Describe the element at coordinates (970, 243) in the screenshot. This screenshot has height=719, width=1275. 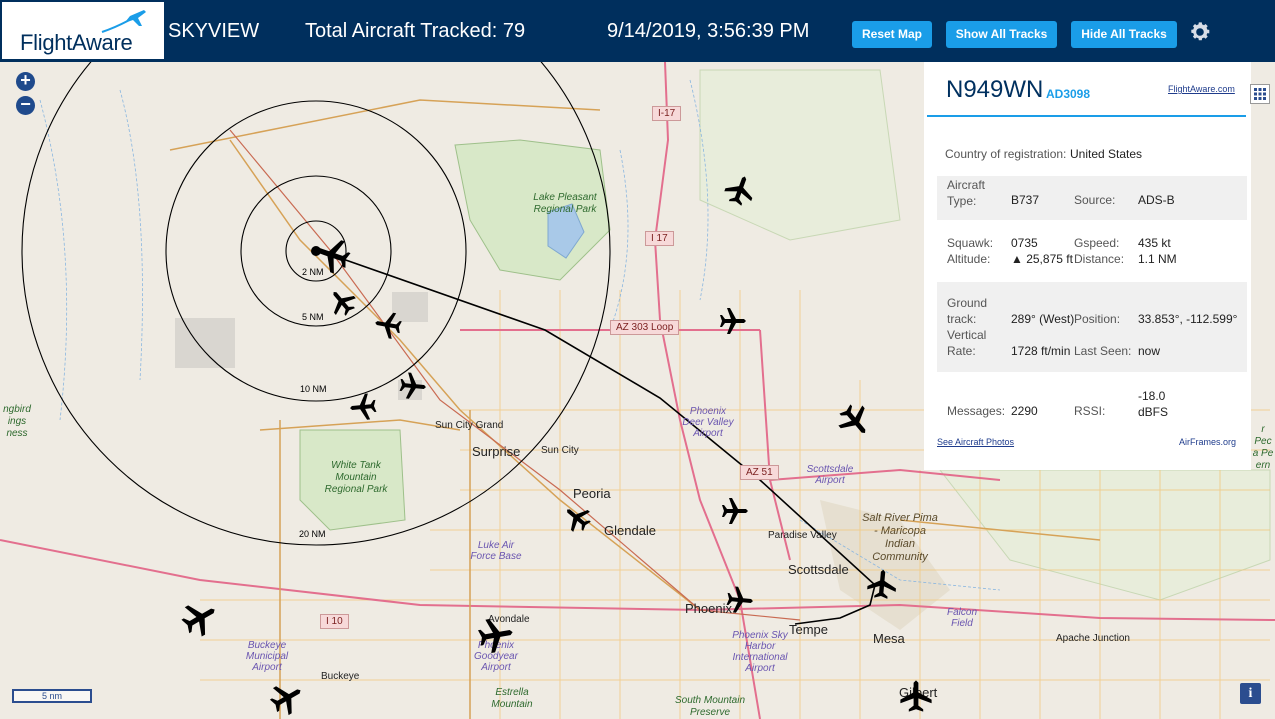
I see `squawk-label: Squawk:` at that location.